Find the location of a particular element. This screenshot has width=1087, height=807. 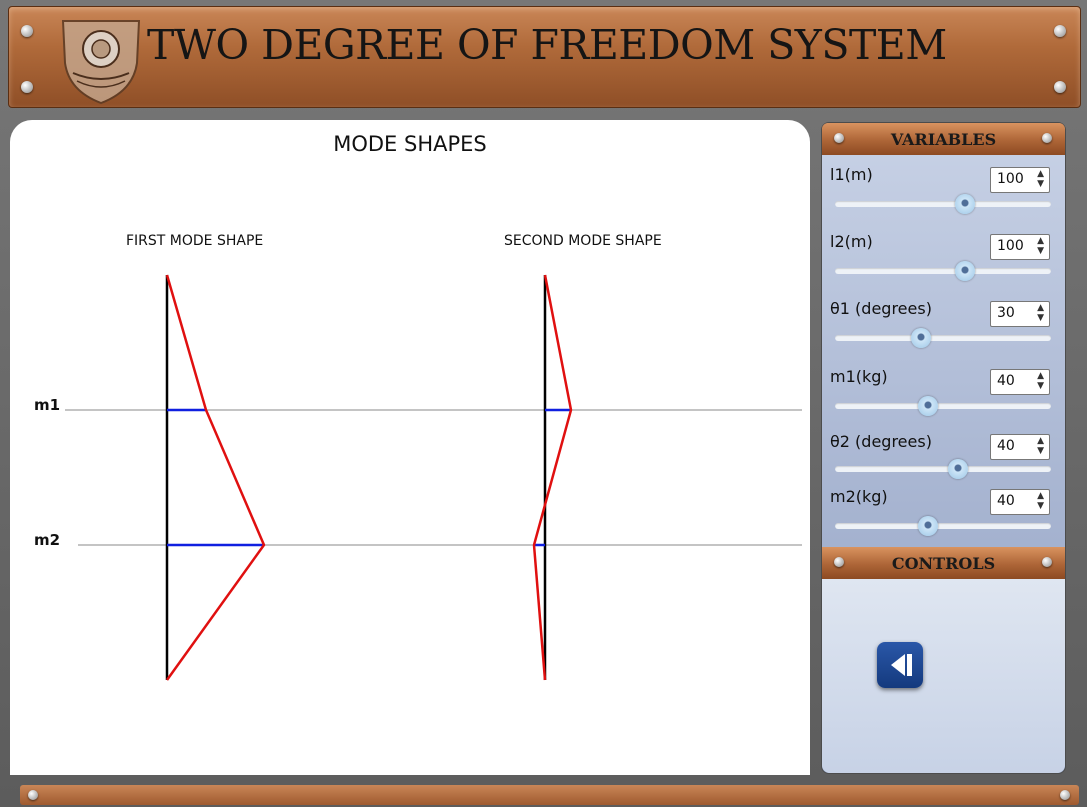

variable-label: θ1 (degrees) is located at coordinates (881, 308).